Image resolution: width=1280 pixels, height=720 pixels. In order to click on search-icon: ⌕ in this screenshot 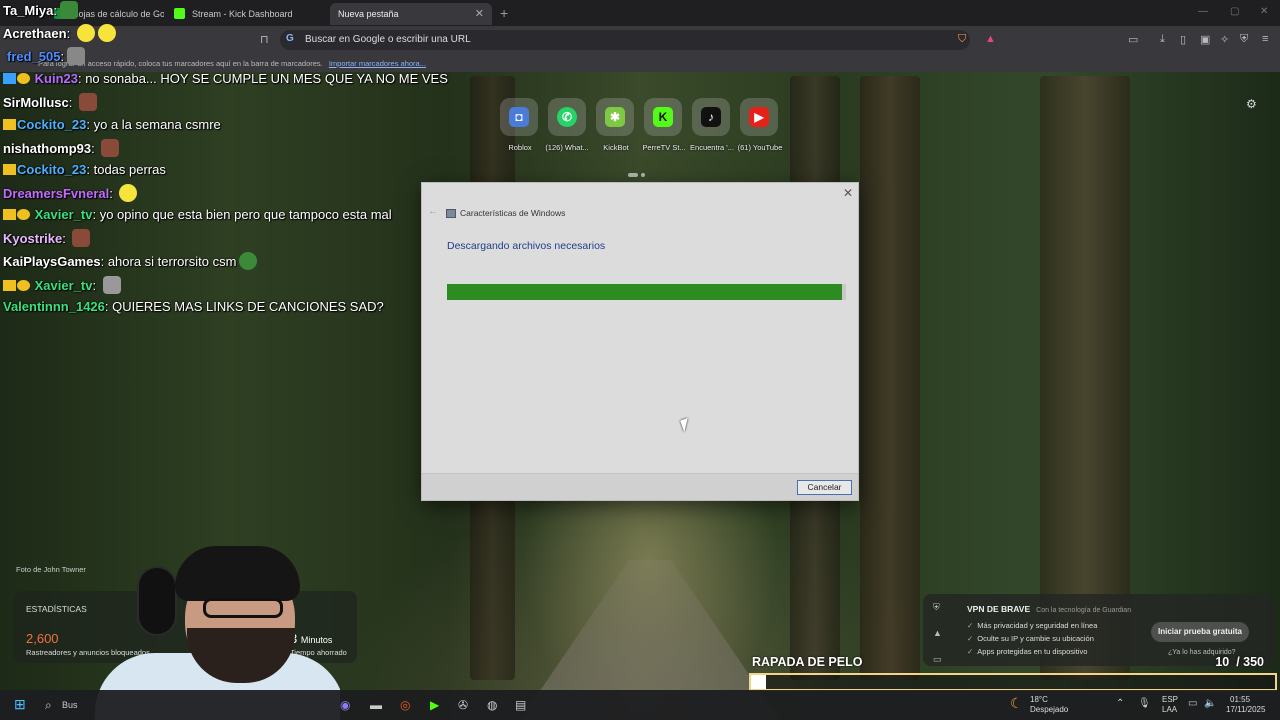, I will do `click(48, 705)`.